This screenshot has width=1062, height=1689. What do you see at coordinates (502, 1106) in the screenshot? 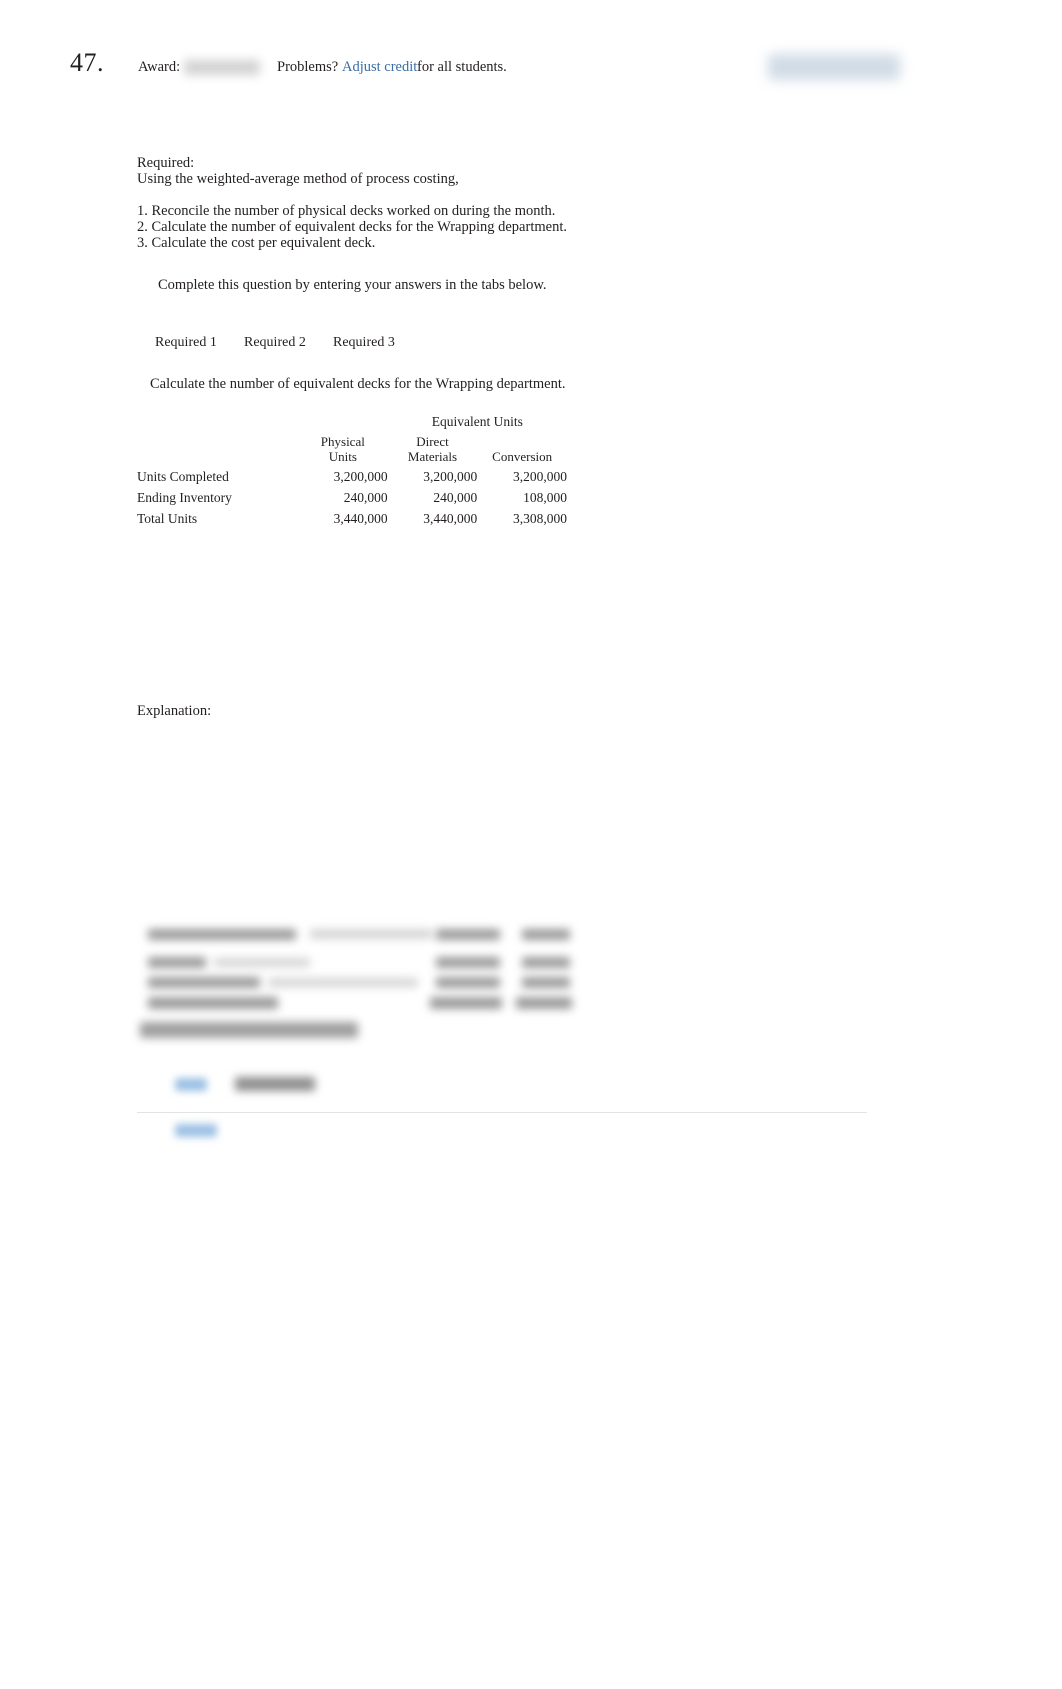
I see `bottom-action-panel` at bounding box center [502, 1106].